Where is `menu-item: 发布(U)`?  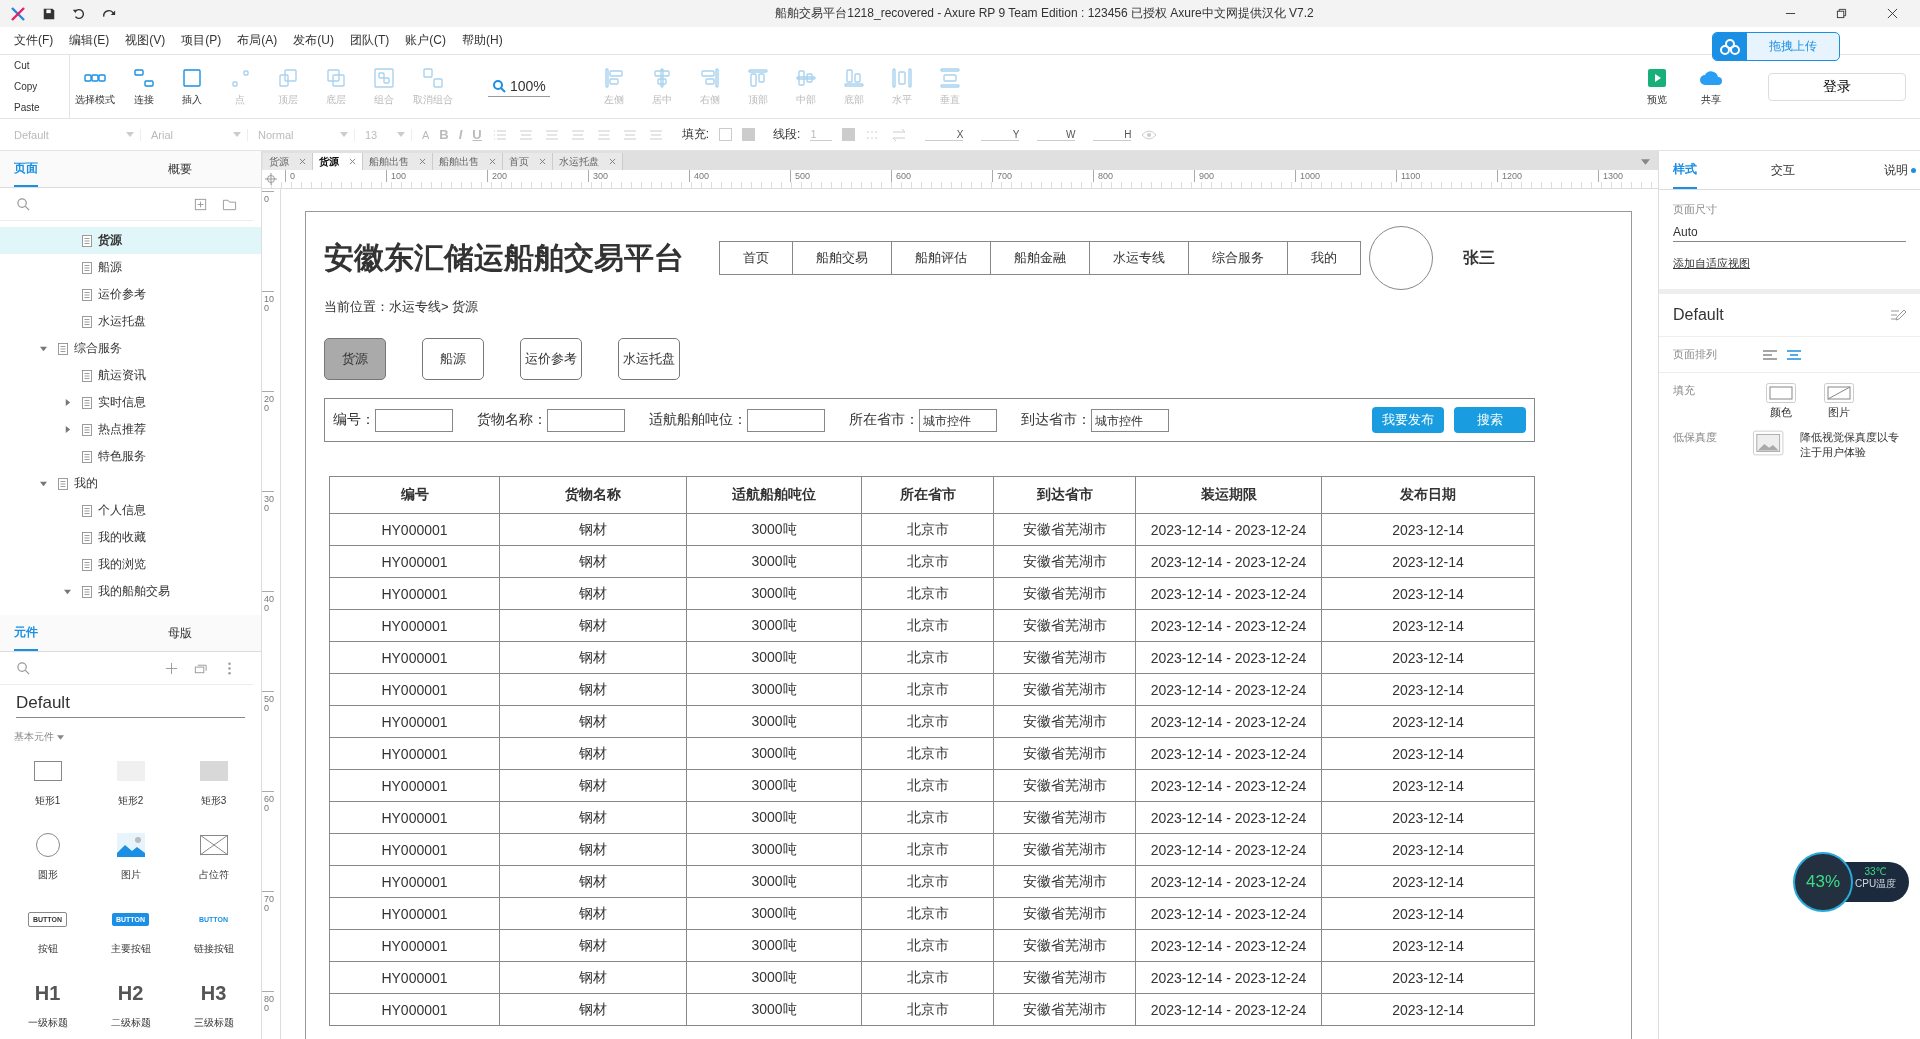
menu-item: 发布(U) is located at coordinates (313, 40).